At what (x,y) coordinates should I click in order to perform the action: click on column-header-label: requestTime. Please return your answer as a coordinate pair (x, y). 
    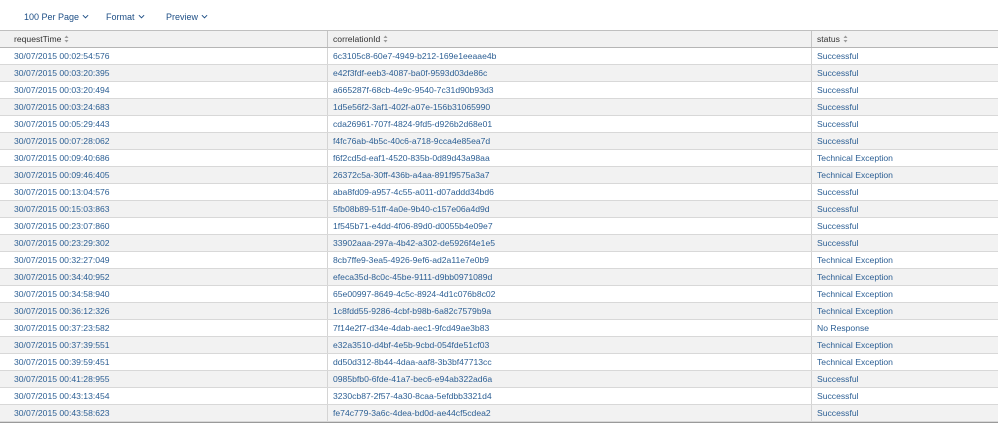
    Looking at the image, I should click on (38, 39).